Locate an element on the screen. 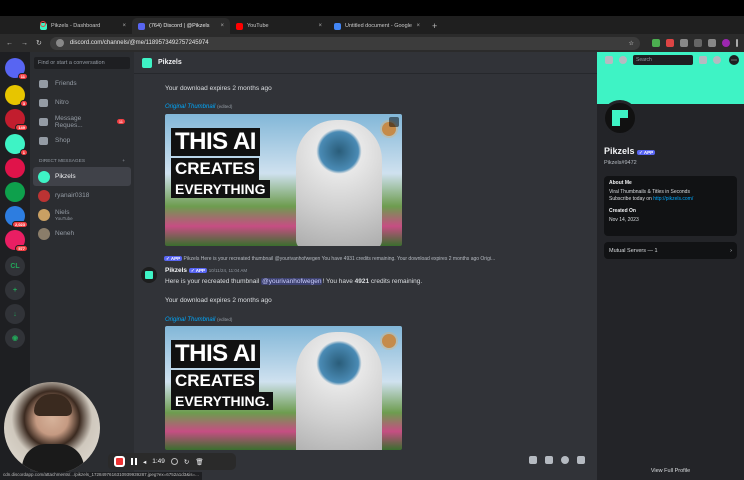 The width and height of the screenshot is (744, 480). view-full-profile-link: View Full Profile is located at coordinates (670, 471).